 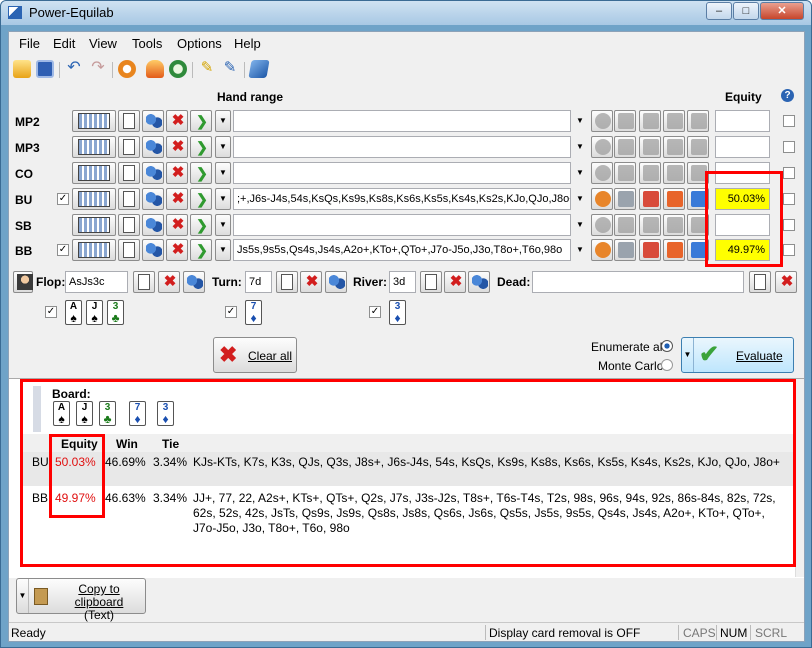 I want to click on pie-chart-icon-bb, so click(x=602, y=250).